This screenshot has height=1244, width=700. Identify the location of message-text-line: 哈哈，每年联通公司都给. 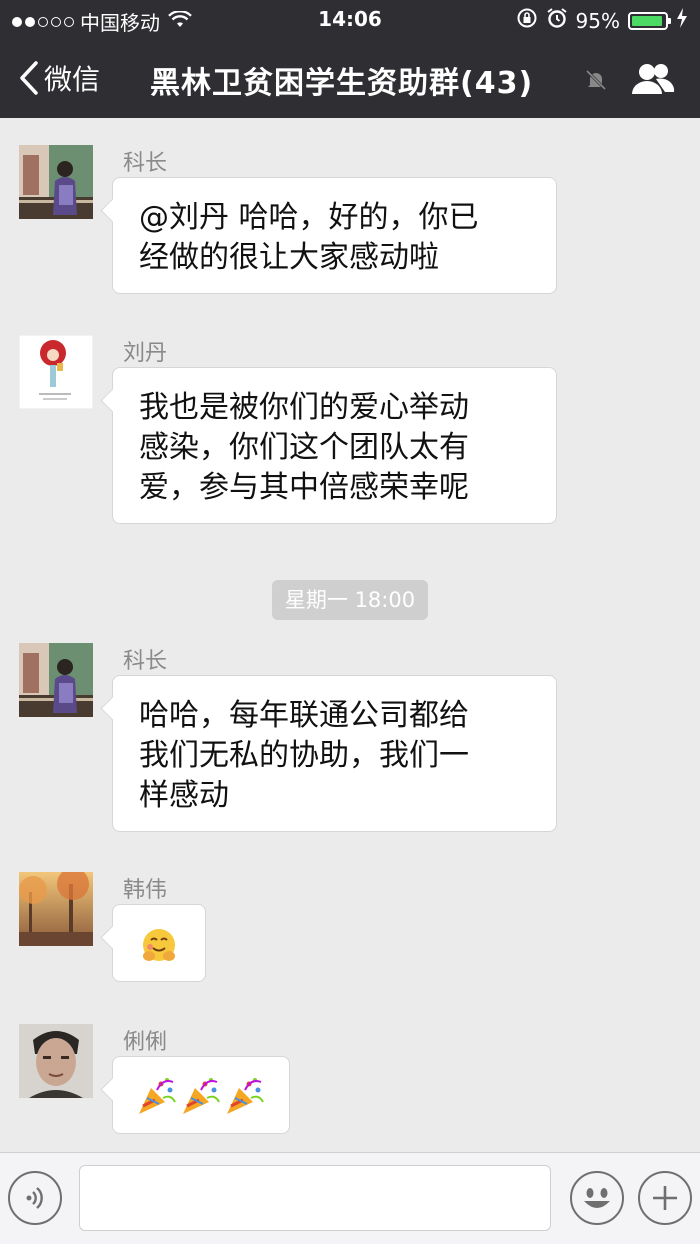
(304, 715).